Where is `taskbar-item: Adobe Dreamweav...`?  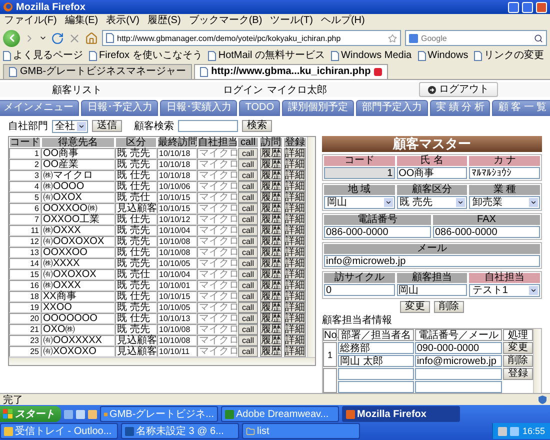 taskbar-item: Adobe Dreamweav... is located at coordinates (280, 414).